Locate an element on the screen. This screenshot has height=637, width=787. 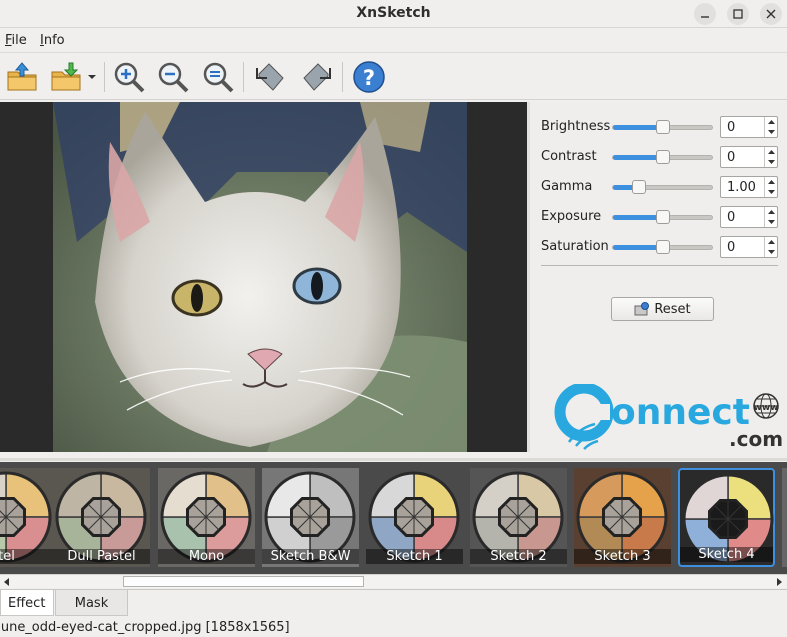
effect-thumbnail: Sketch B&W is located at coordinates (310, 517).